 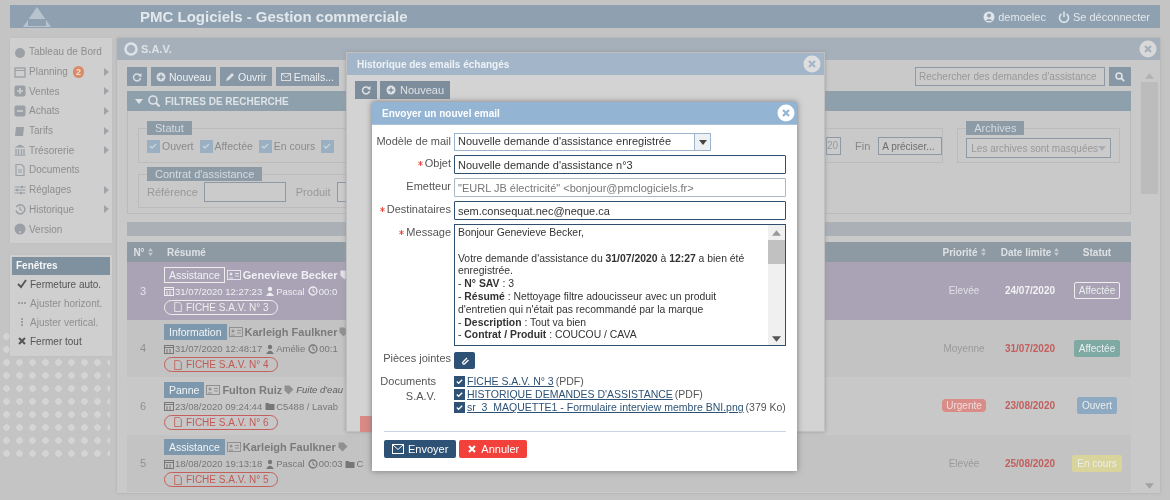 What do you see at coordinates (213, 464) in the screenshot?
I see `meta-text: 18/08/2020 19:13:18` at bounding box center [213, 464].